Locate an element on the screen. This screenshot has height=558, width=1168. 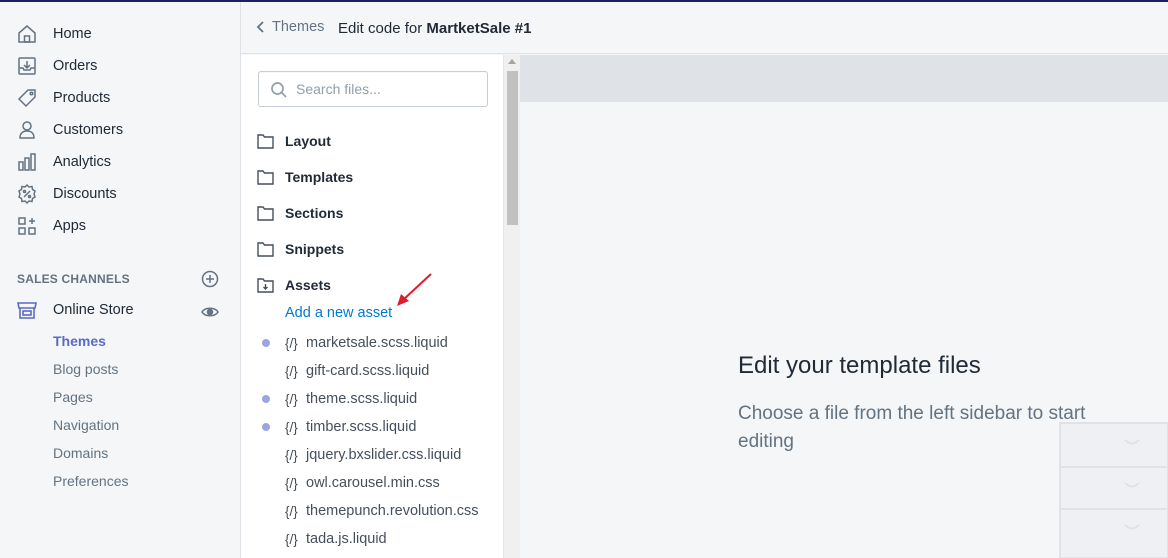
file-name: marketsale.scss.liquid is located at coordinates (377, 343).